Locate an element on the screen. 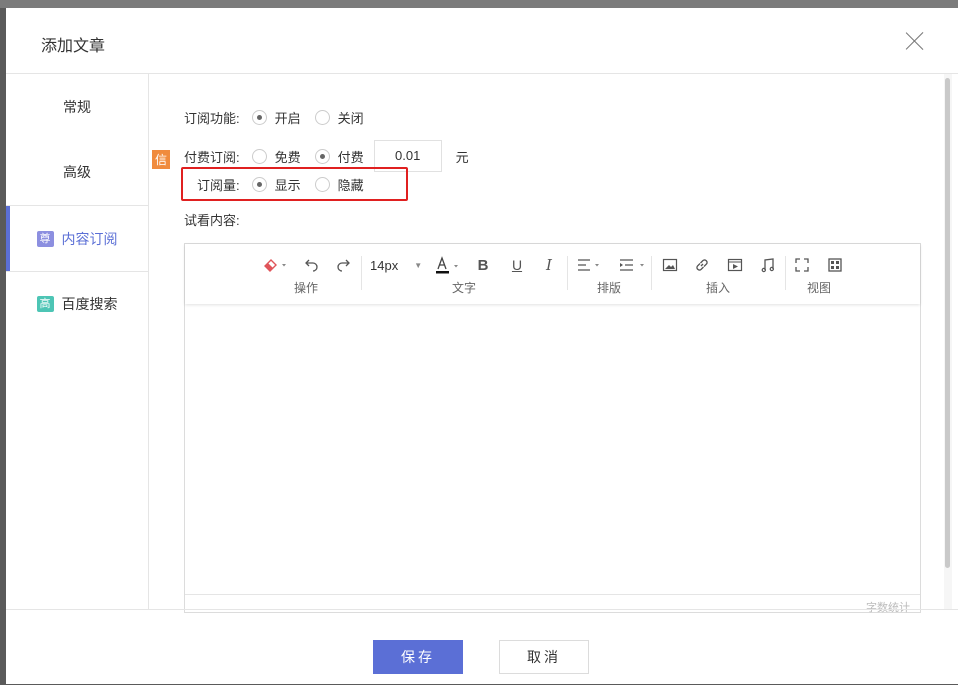 Image resolution: width=958 pixels, height=685 pixels. views-label: 订阅量: is located at coordinates (218, 185).